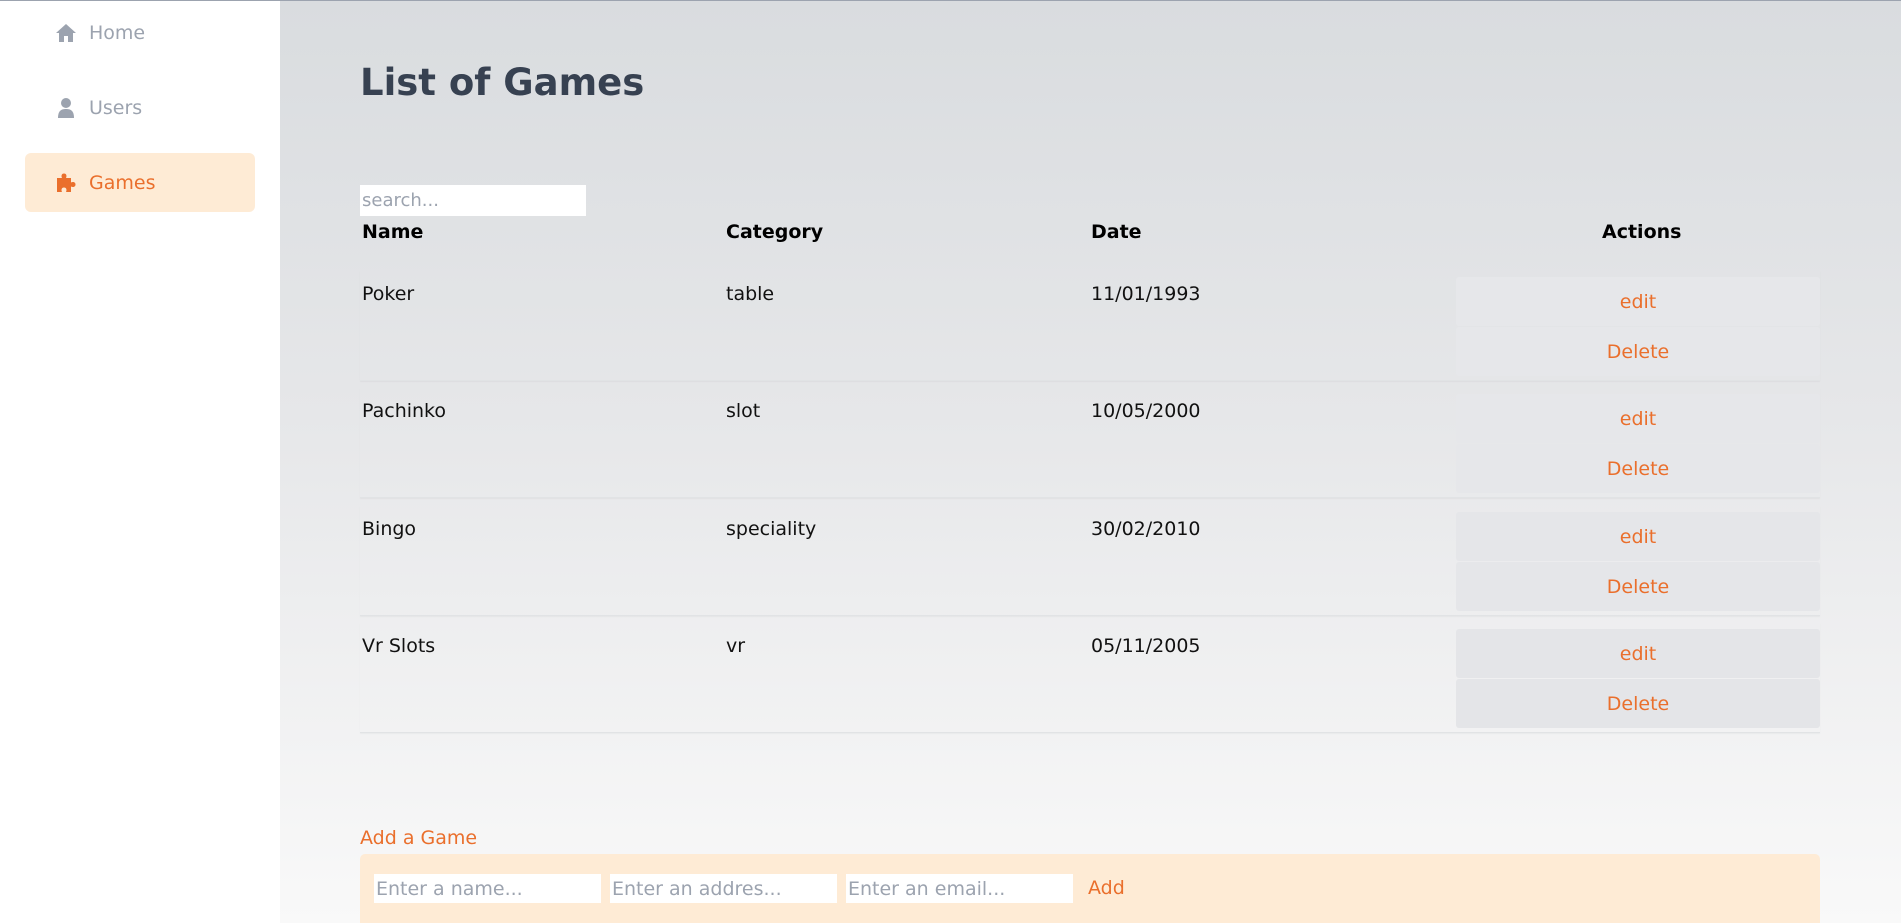 This screenshot has height=923, width=1901. Describe the element at coordinates (1090, 443) in the screenshot. I see `table-row: Pachinko slot 10/05/2000 edit Delete` at that location.